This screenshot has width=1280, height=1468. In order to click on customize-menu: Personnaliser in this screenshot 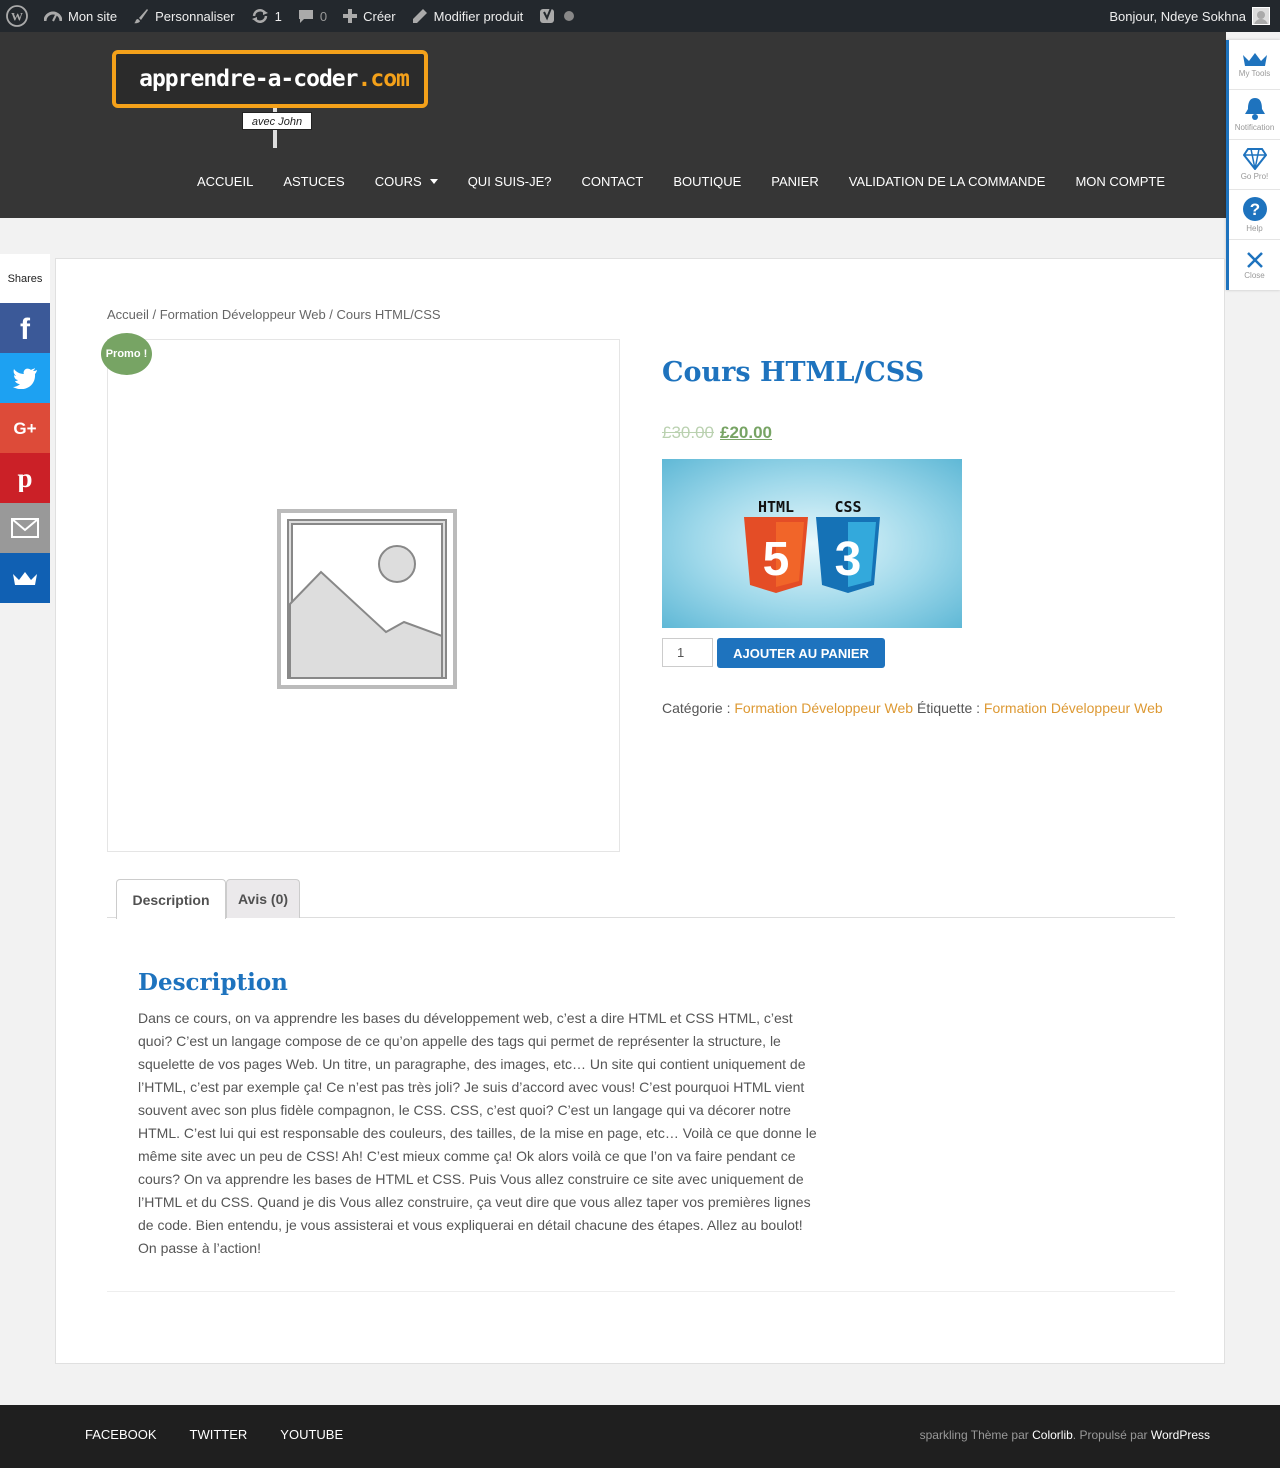, I will do `click(184, 16)`.